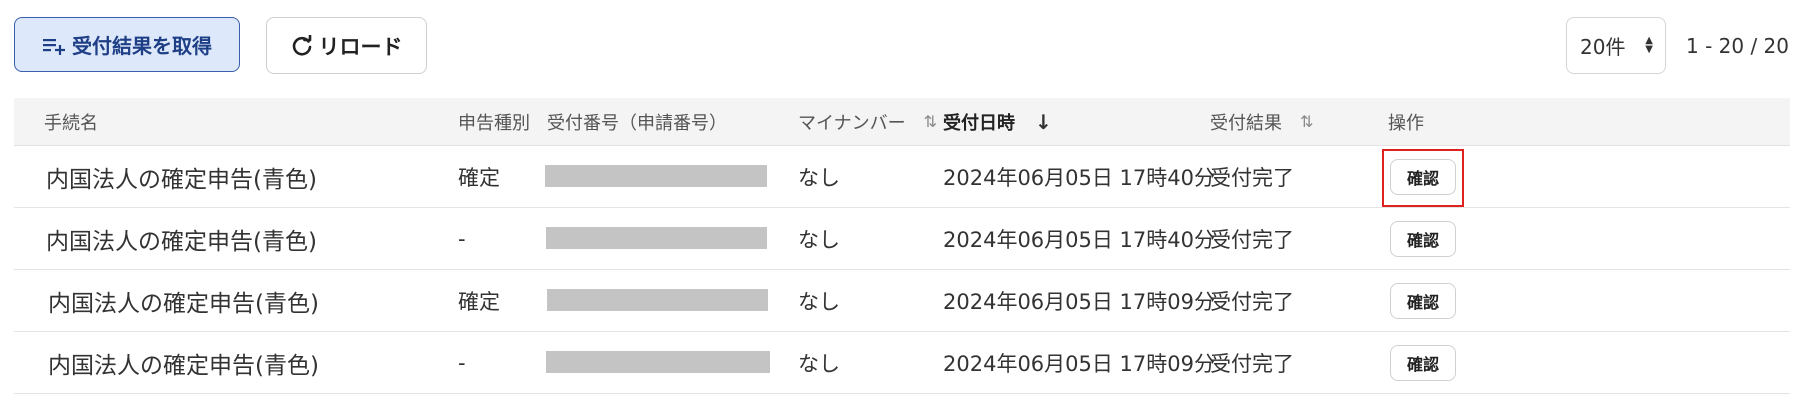  Describe the element at coordinates (1649, 45) in the screenshot. I see `select-arrows-icon: ▲ ▼` at that location.